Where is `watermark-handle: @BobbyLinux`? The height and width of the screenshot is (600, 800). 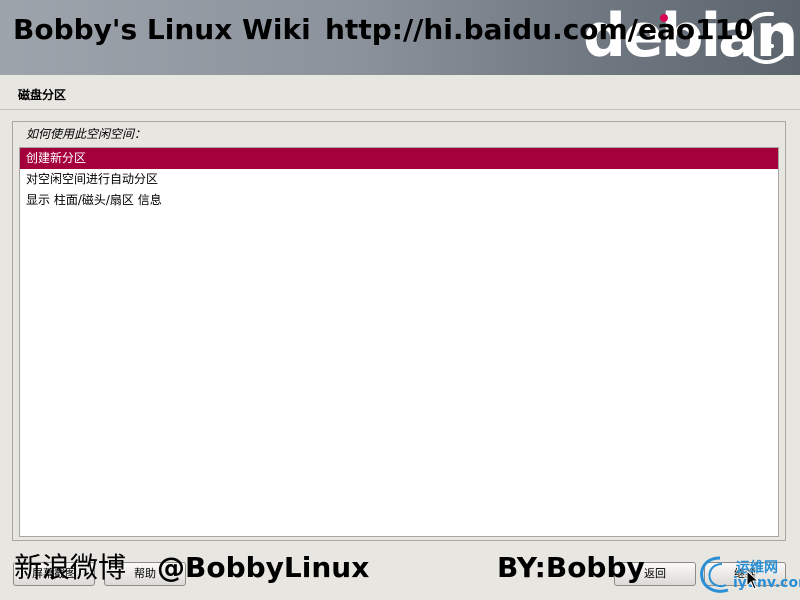
watermark-handle: @BobbyLinux is located at coordinates (263, 567).